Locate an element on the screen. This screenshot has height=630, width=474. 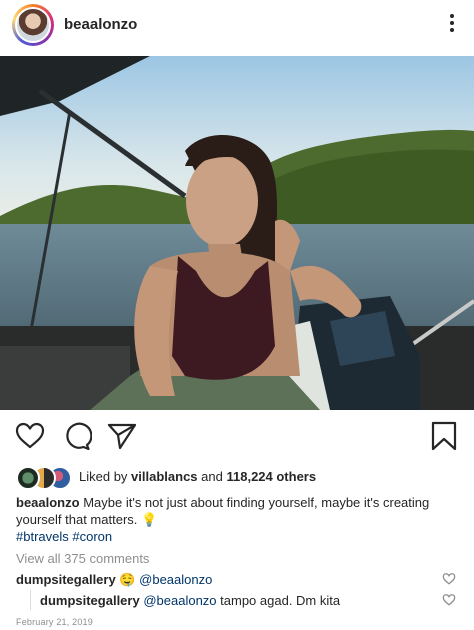
reply-thread-line is located at coordinates (30, 600).